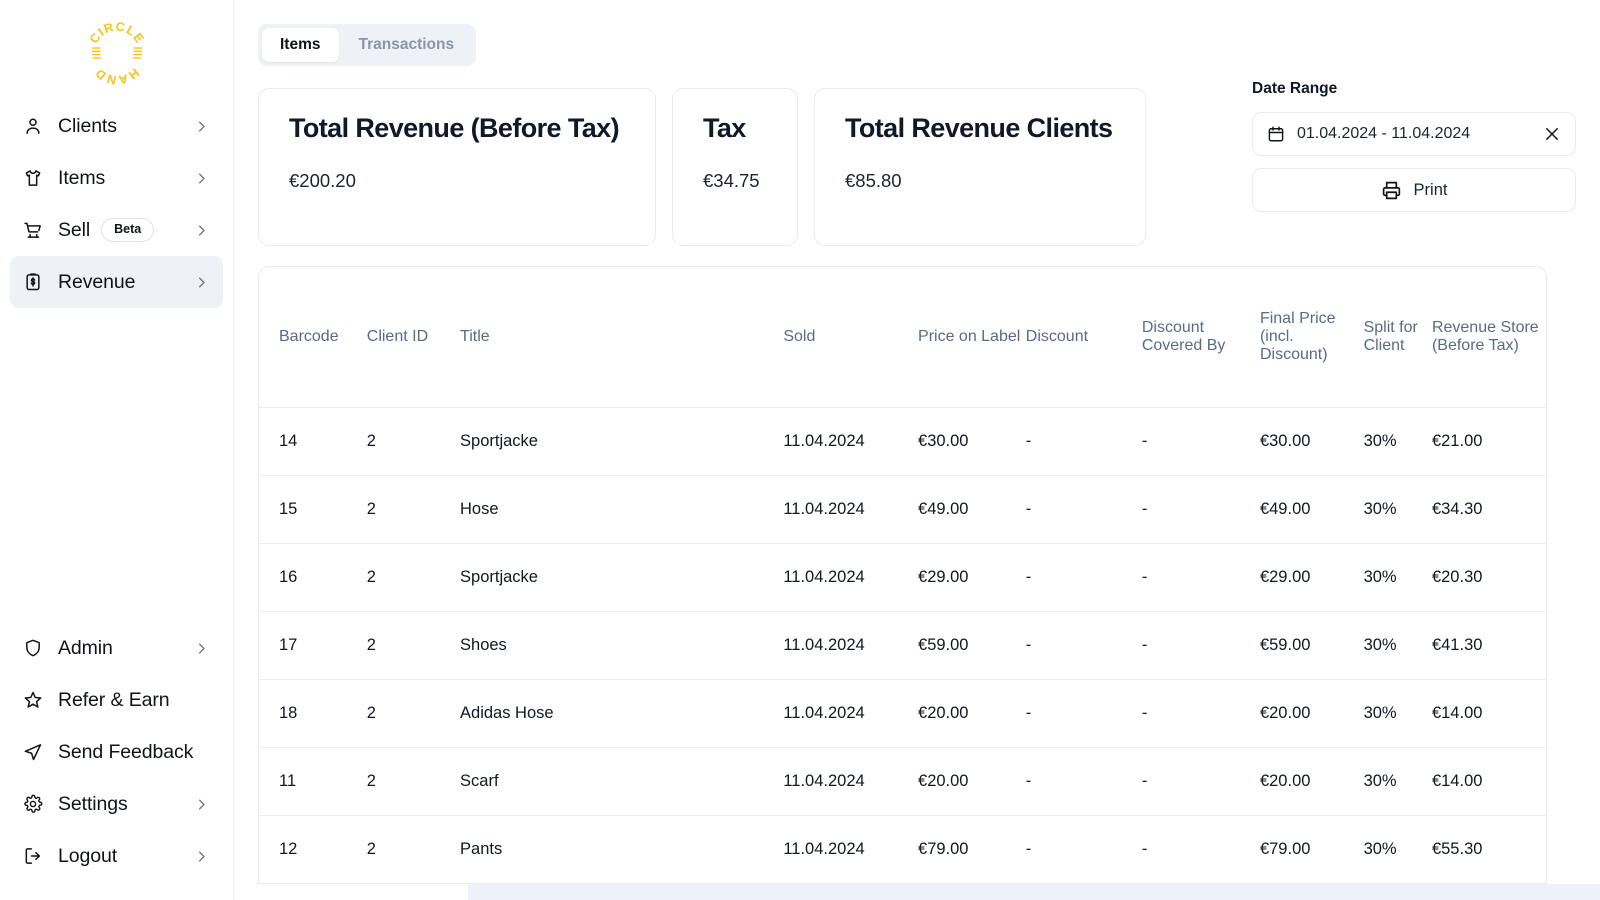 This screenshot has height=900, width=1600. I want to click on card-total-revenue-before-tax: Total Revenue (Before Tax) €200.20, so click(457, 167).